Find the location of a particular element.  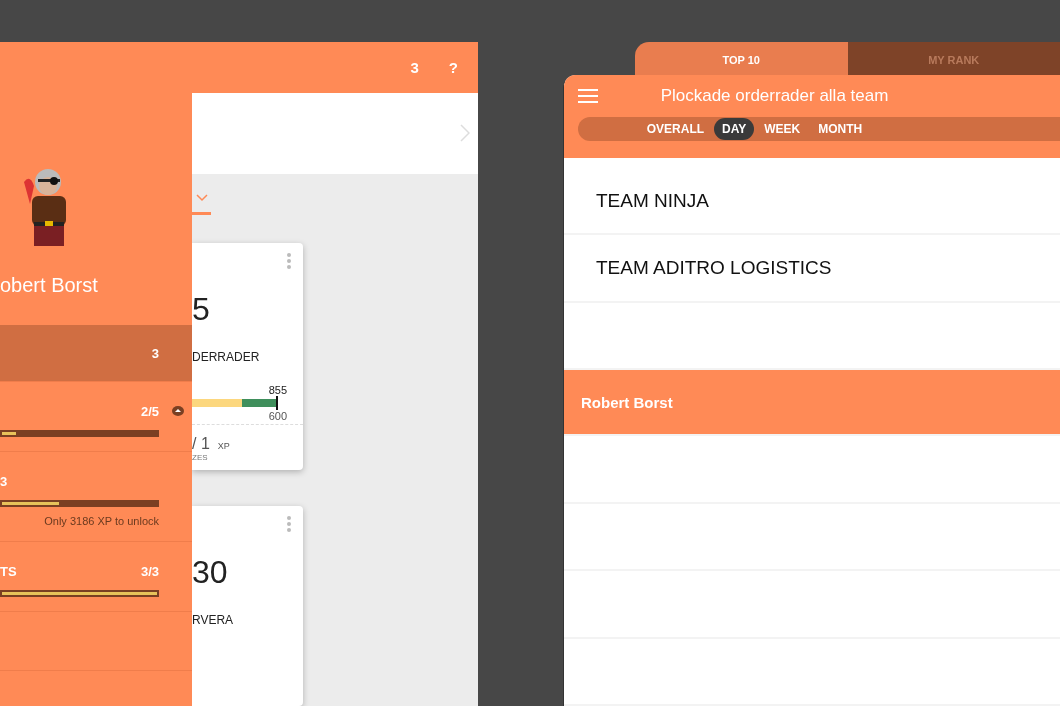

gauge-max: 855 is located at coordinates (277, 390).